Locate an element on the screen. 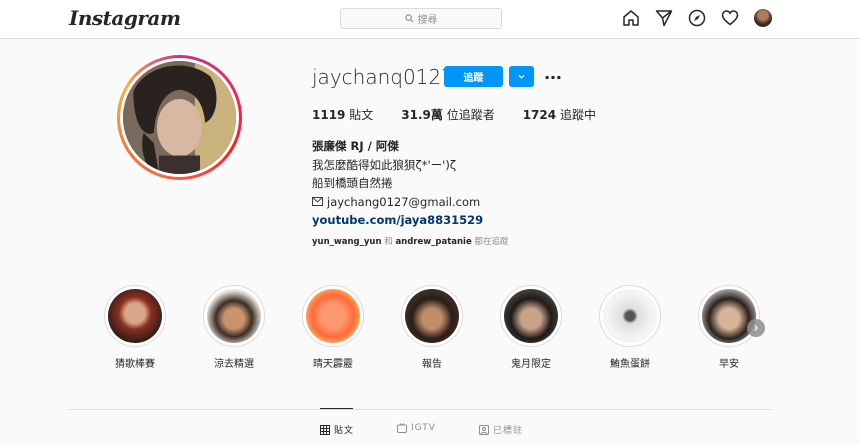  tab-posts: 貼文 is located at coordinates (337, 429).